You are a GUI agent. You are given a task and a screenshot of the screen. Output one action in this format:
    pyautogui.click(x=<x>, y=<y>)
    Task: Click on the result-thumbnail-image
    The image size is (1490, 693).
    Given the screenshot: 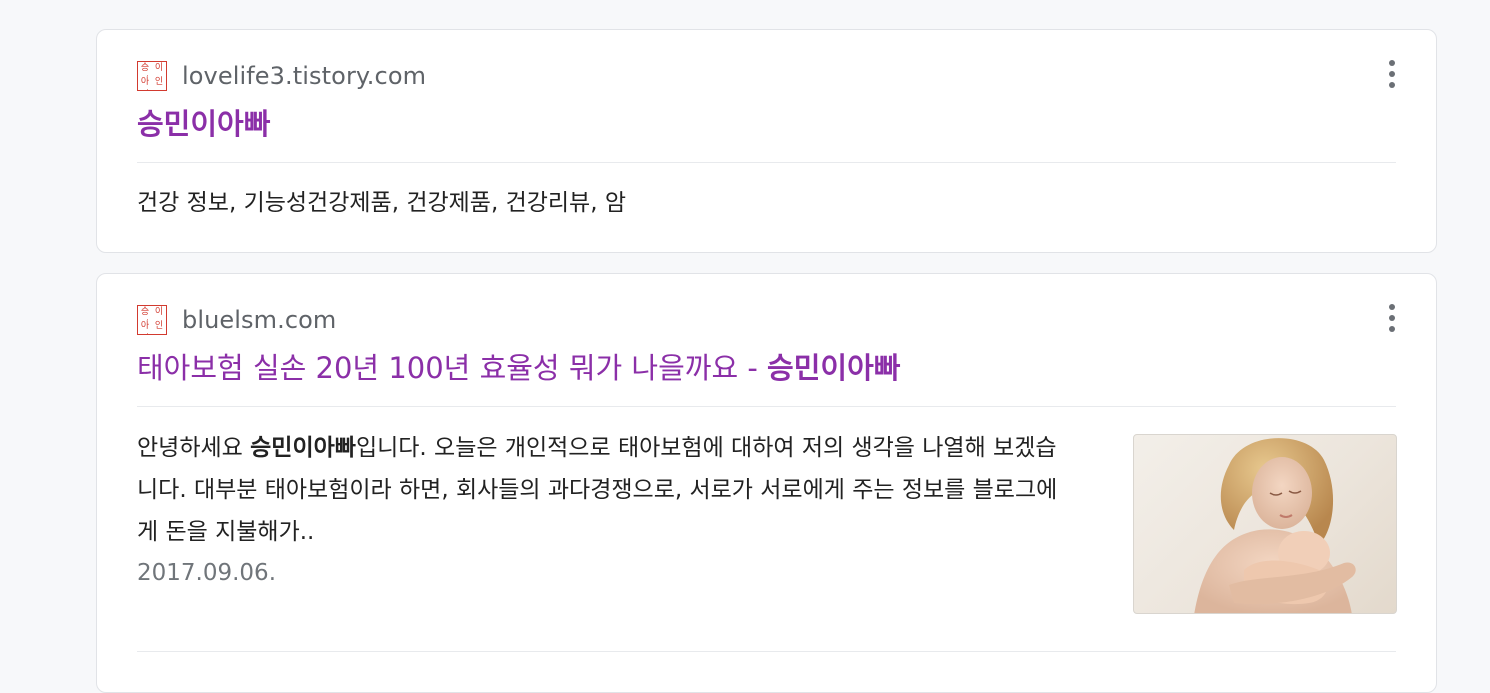 What is the action you would take?
    pyautogui.click(x=1265, y=524)
    